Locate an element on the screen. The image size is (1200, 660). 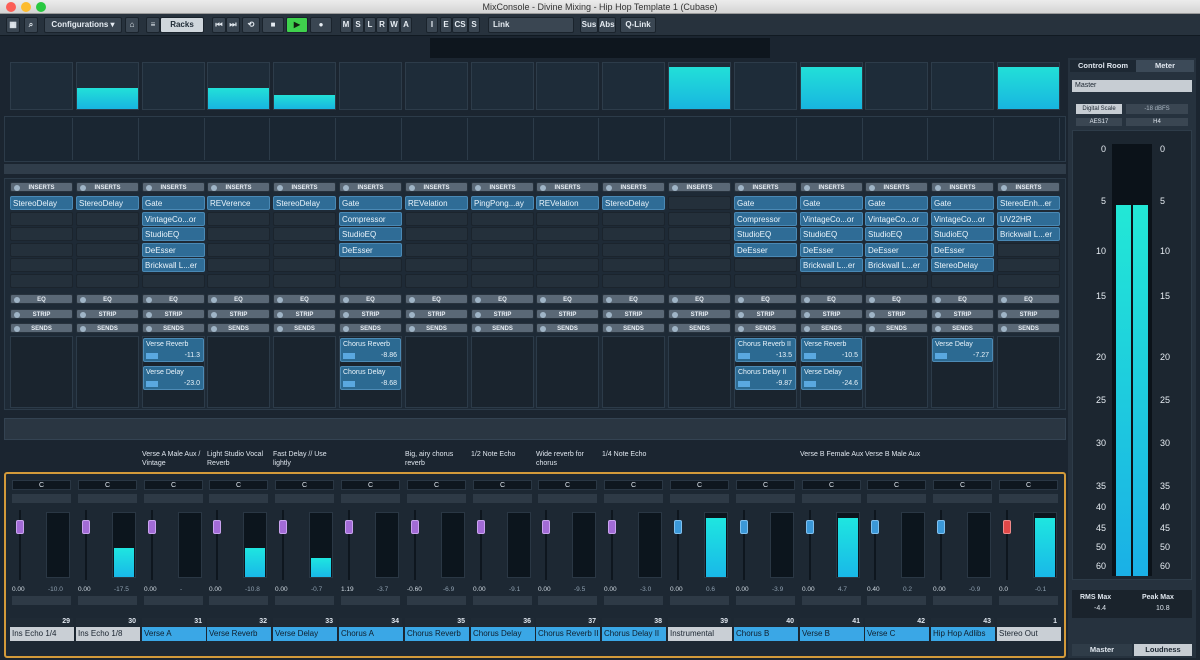
channel-name: Chorus Delay is located at coordinates (503, 634).